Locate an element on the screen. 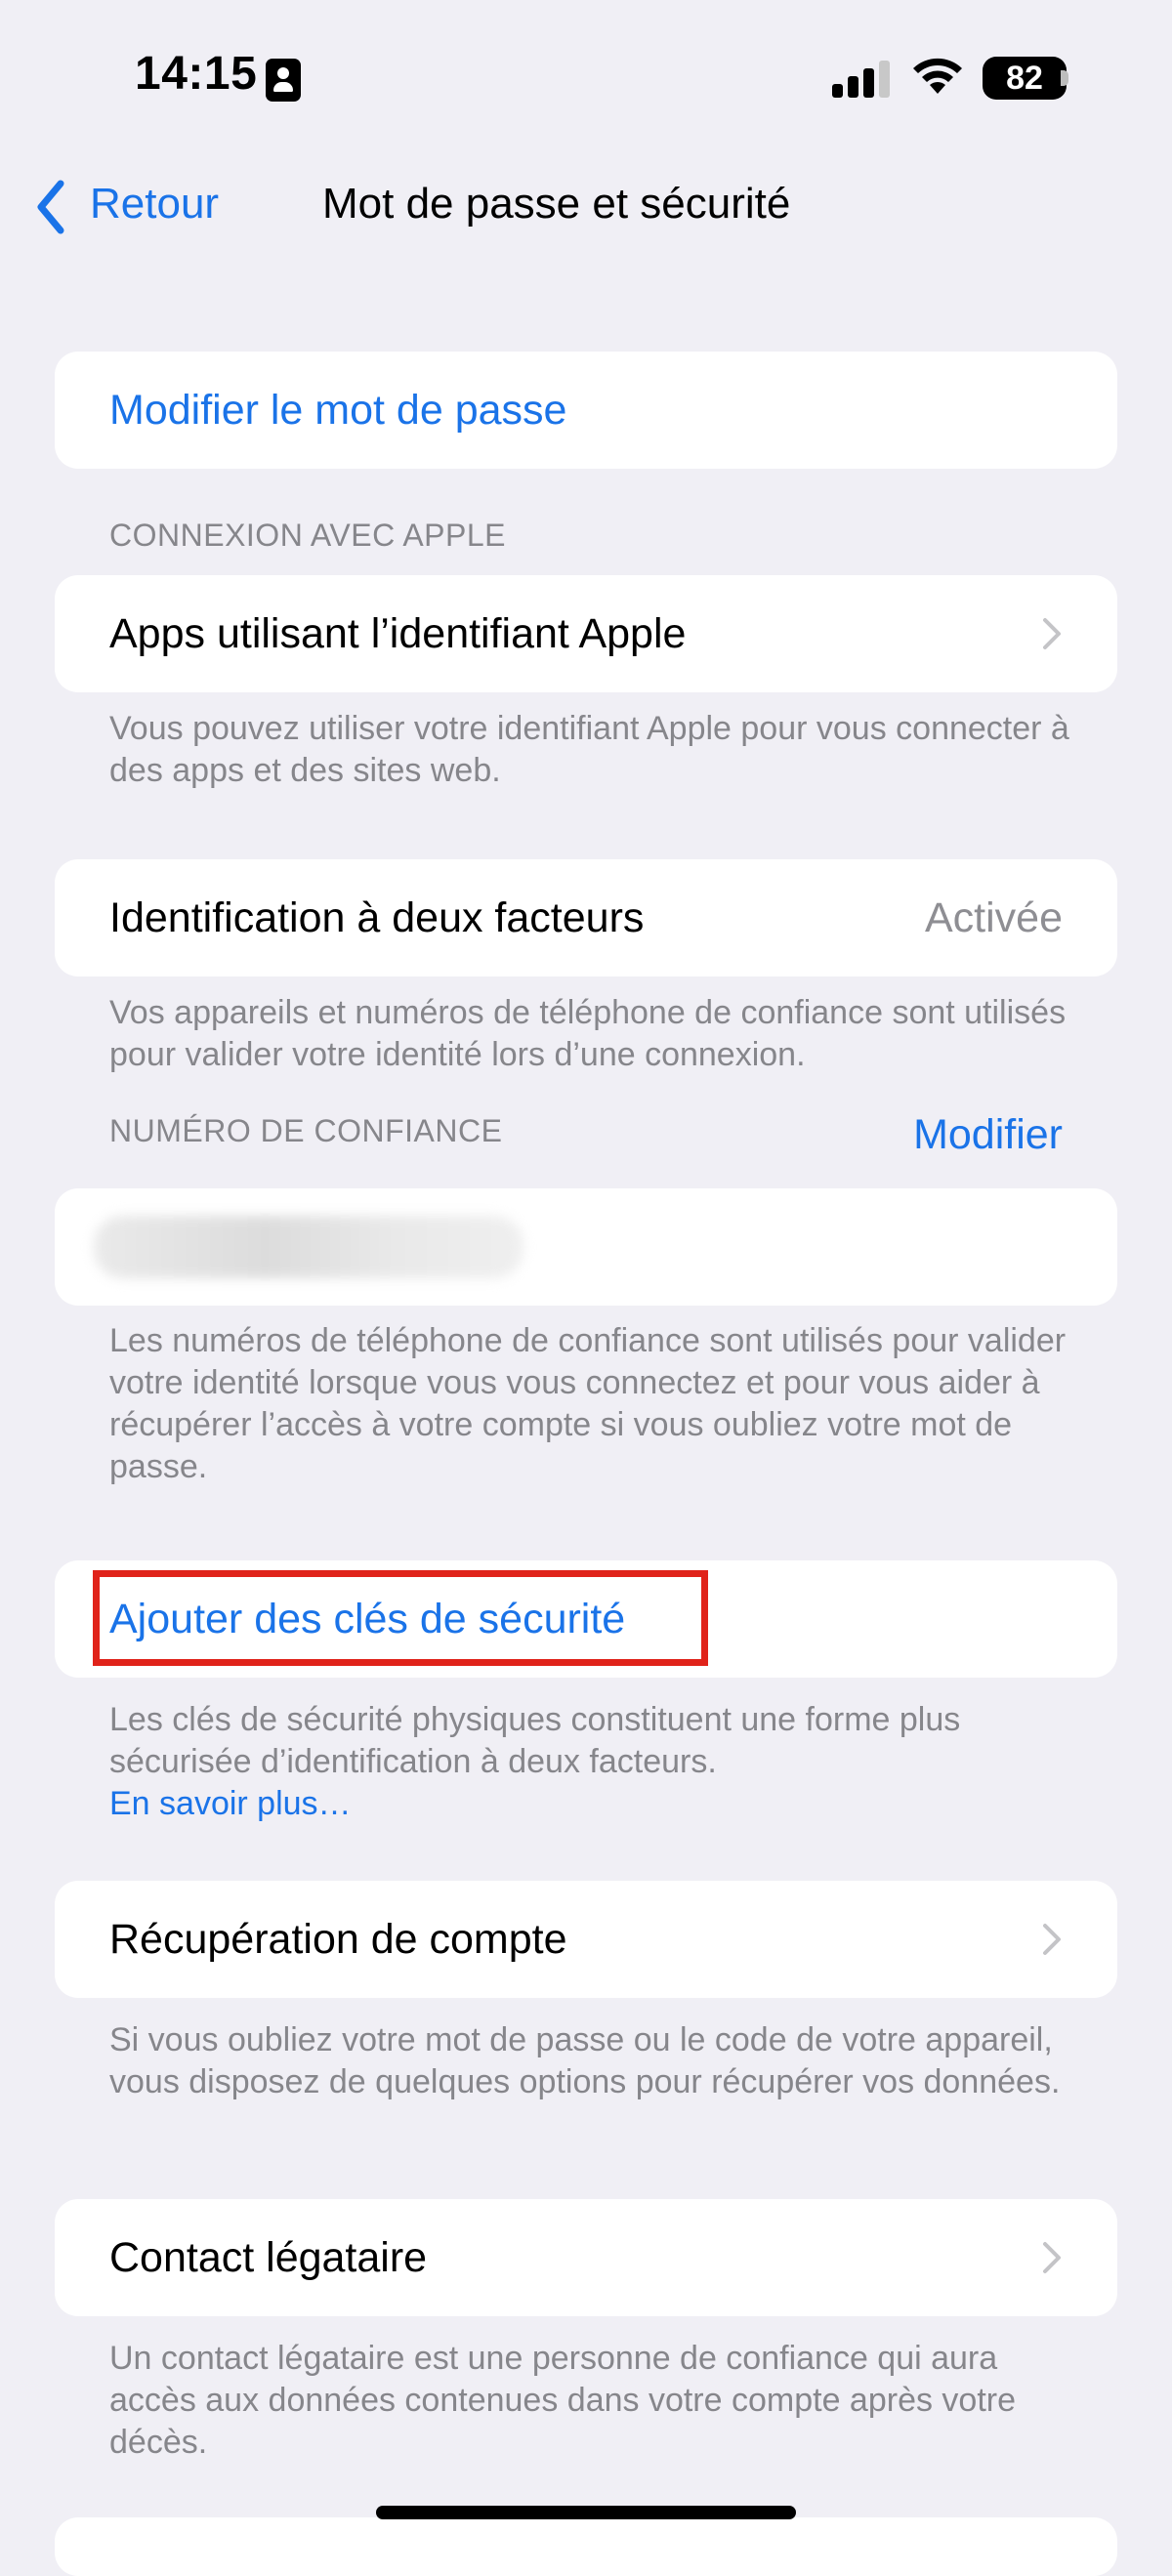 The width and height of the screenshot is (1172, 2576). battery-tip is located at coordinates (1064, 78).